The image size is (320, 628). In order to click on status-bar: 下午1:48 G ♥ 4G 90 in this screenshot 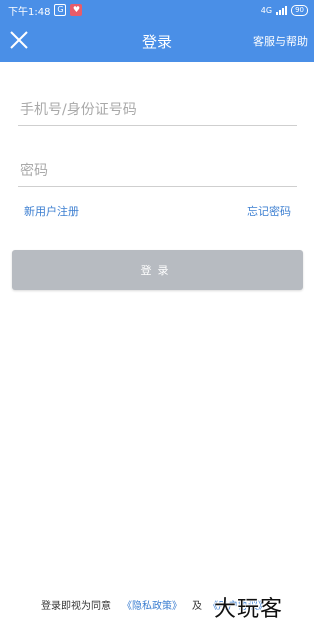, I will do `click(157, 10)`.